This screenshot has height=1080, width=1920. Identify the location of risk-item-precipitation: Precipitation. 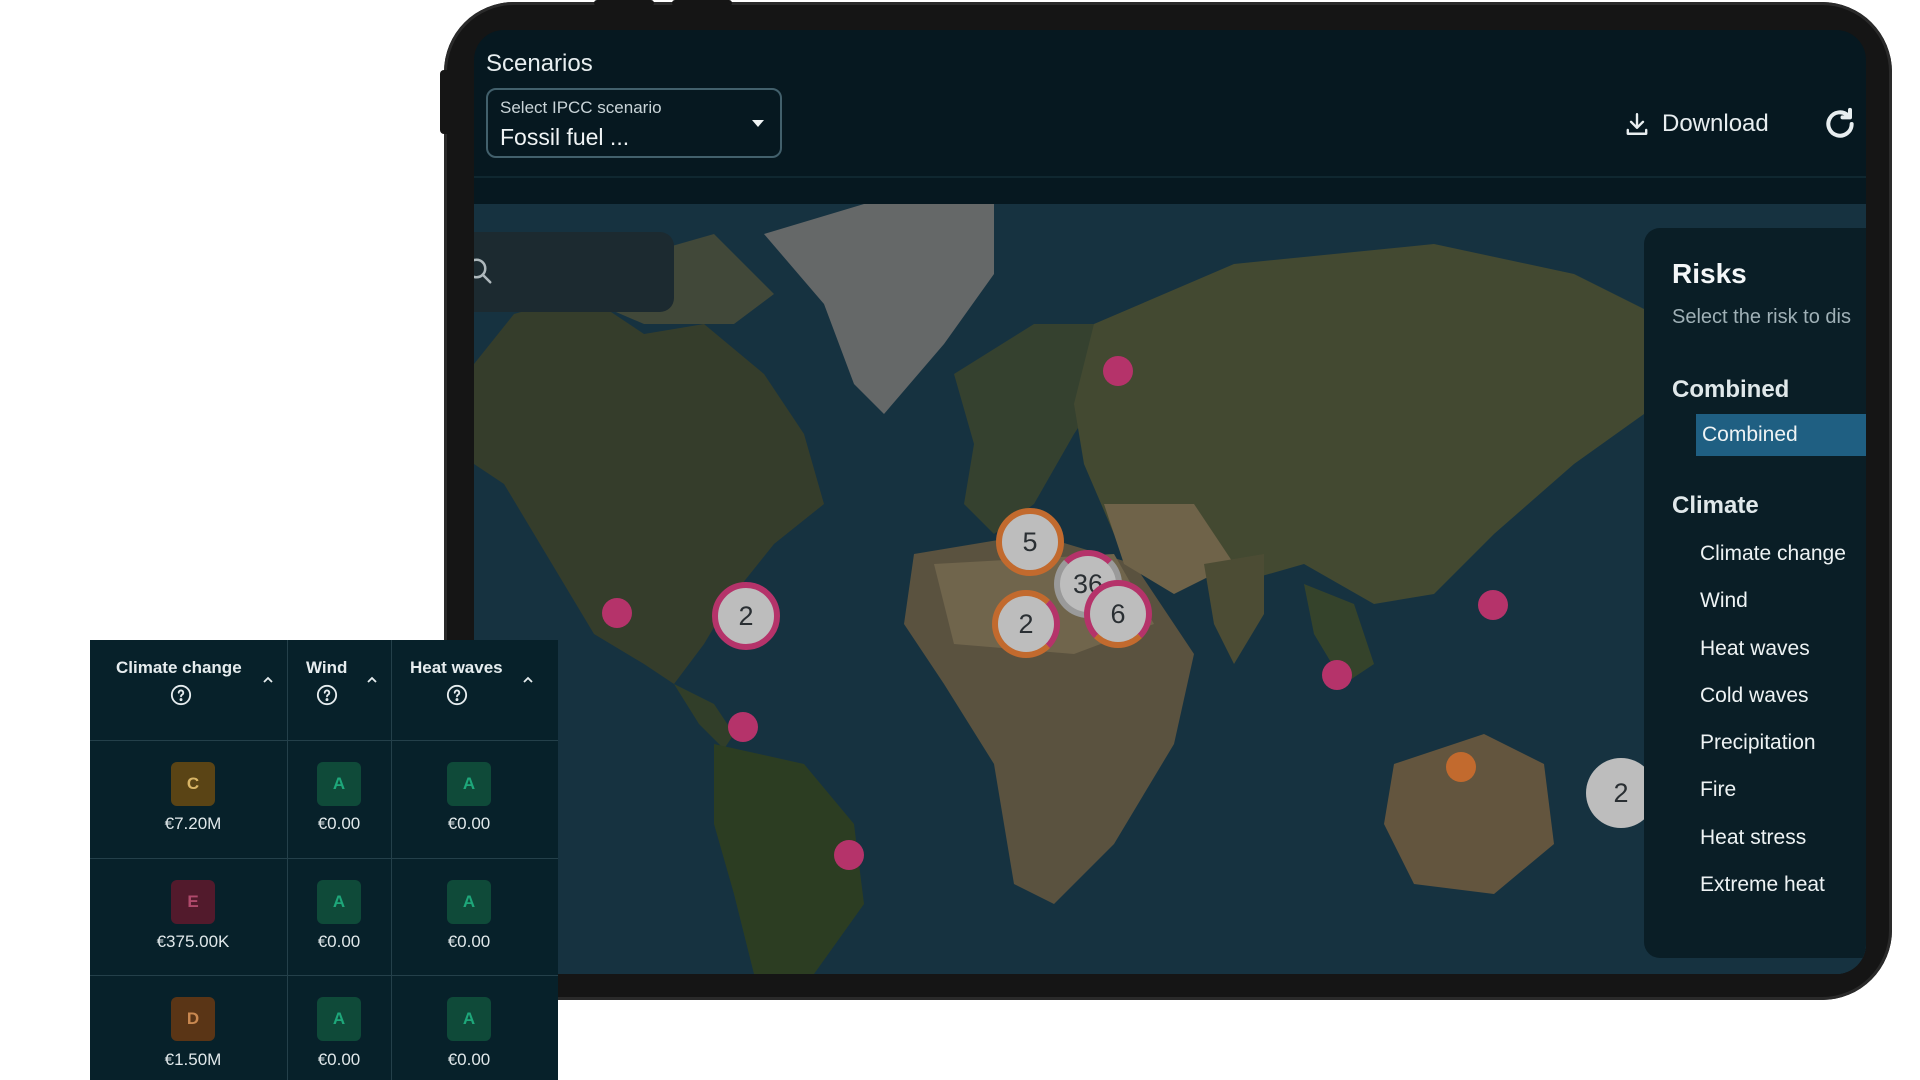
(1758, 743).